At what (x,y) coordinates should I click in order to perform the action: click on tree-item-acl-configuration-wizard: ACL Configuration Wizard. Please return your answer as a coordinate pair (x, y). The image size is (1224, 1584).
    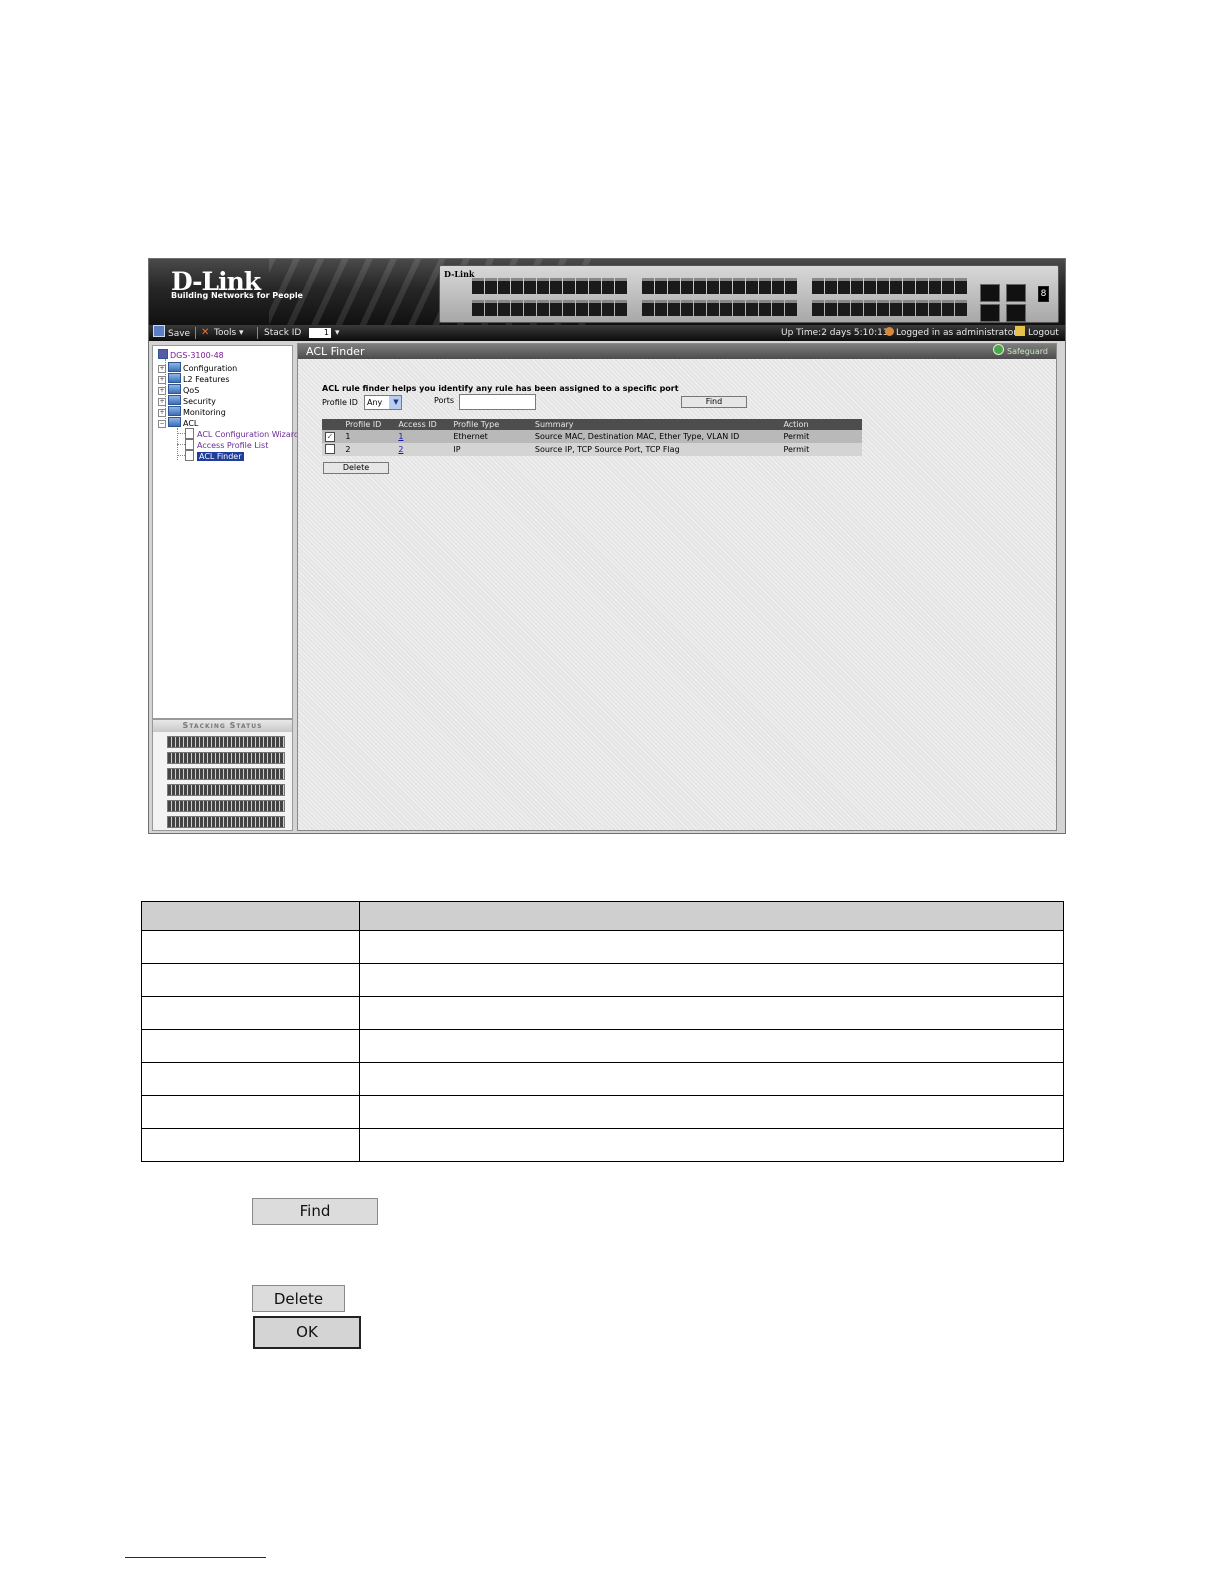
    Looking at the image, I should click on (242, 433).